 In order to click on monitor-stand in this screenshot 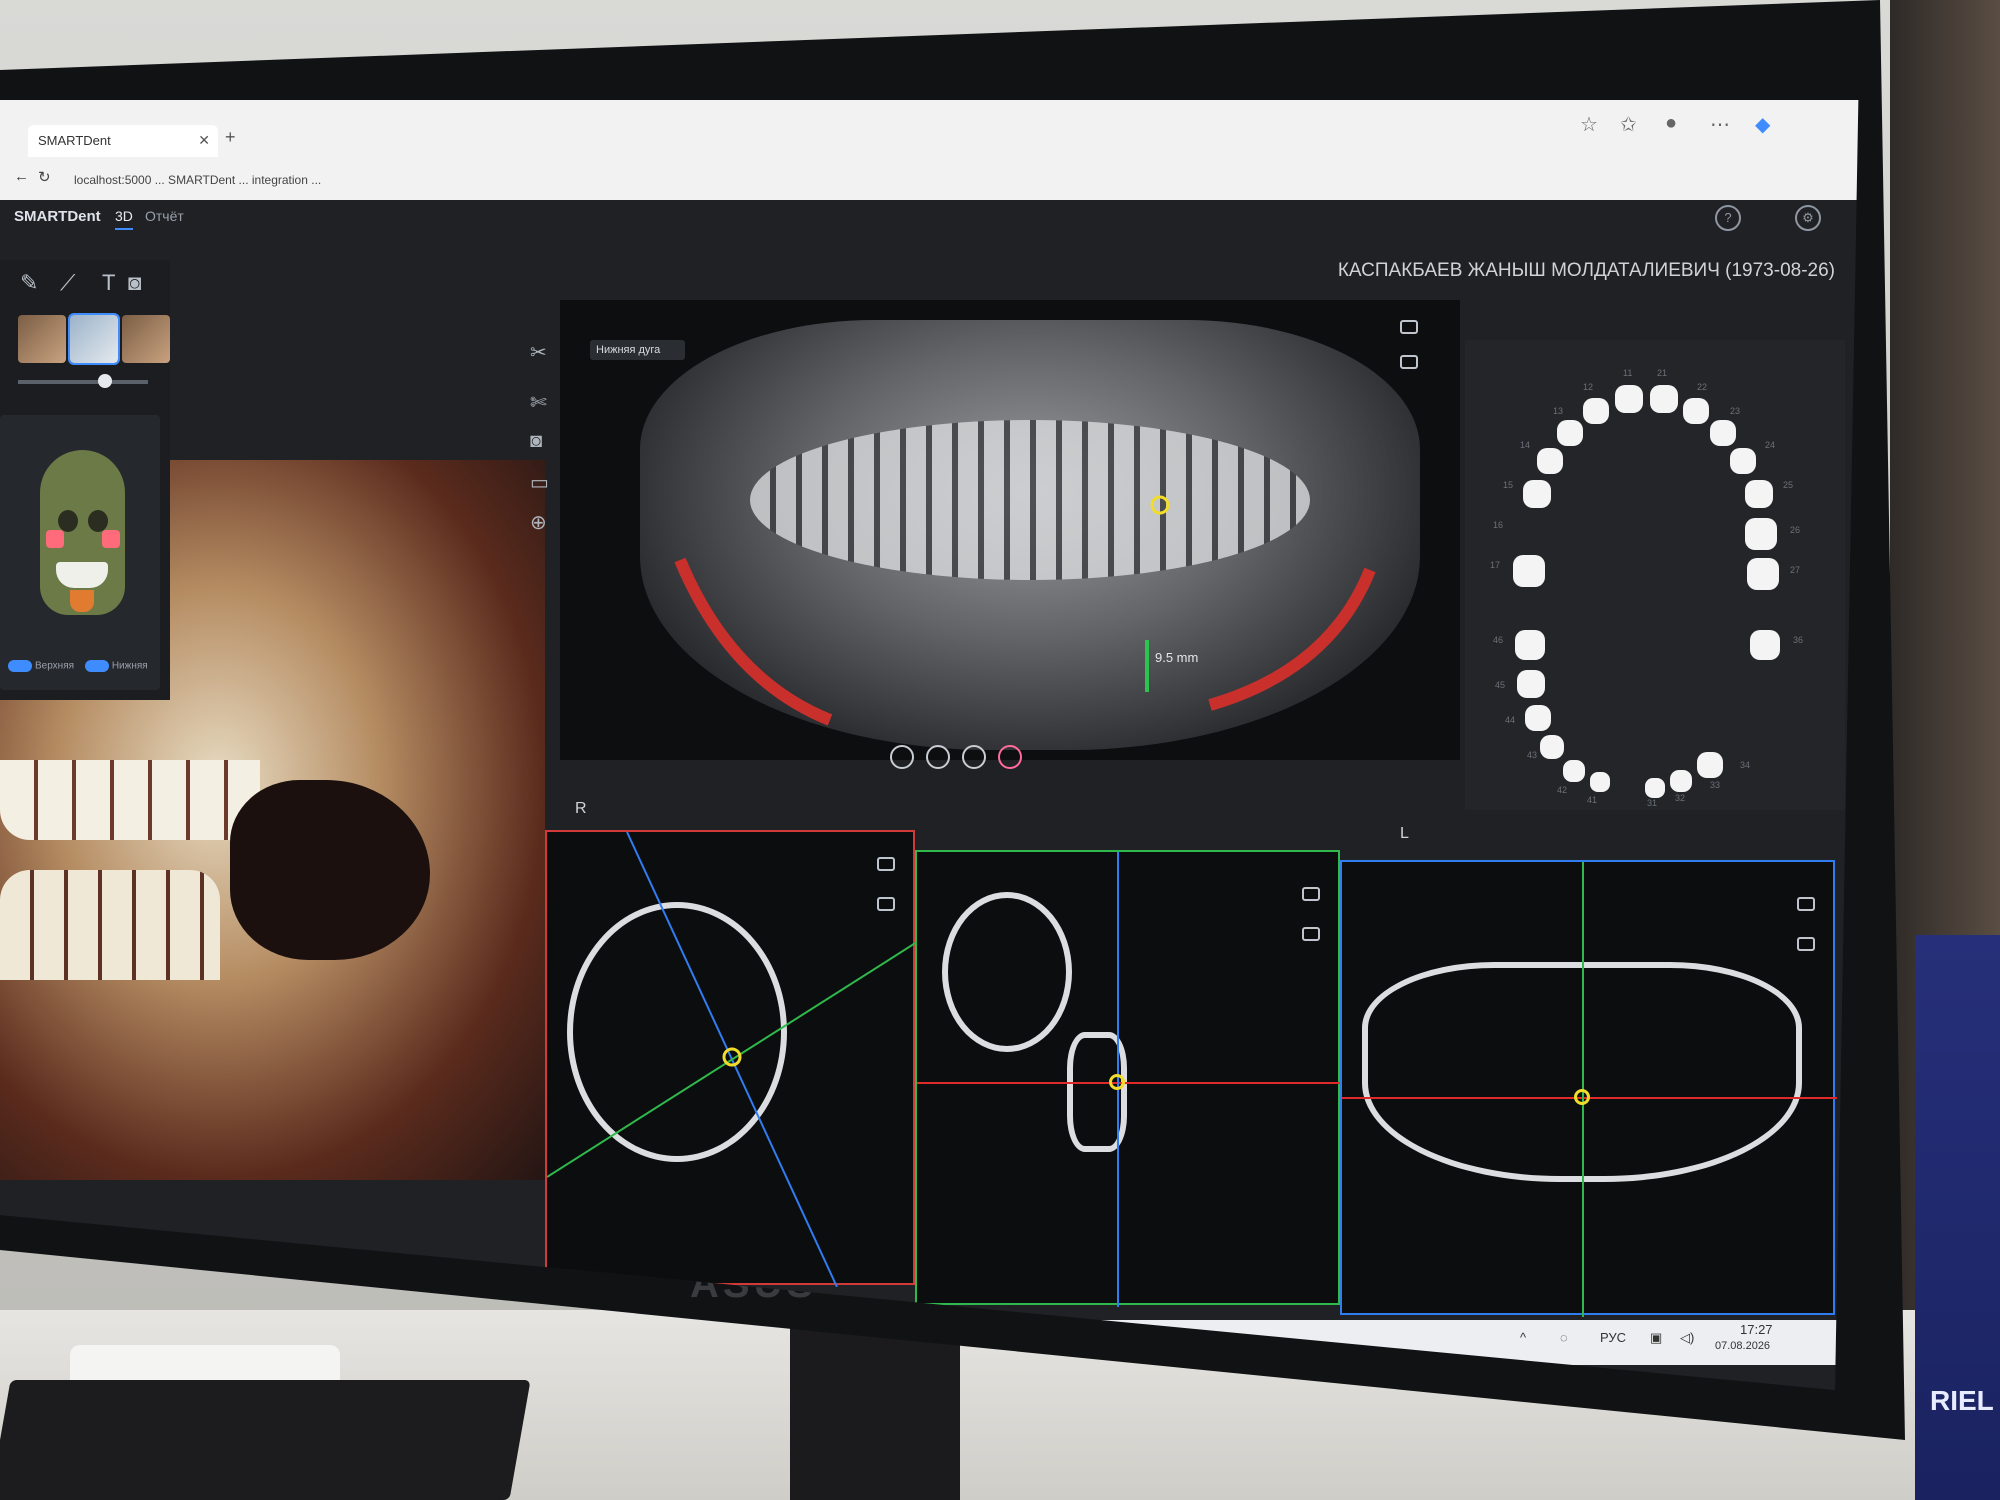, I will do `click(875, 1410)`.